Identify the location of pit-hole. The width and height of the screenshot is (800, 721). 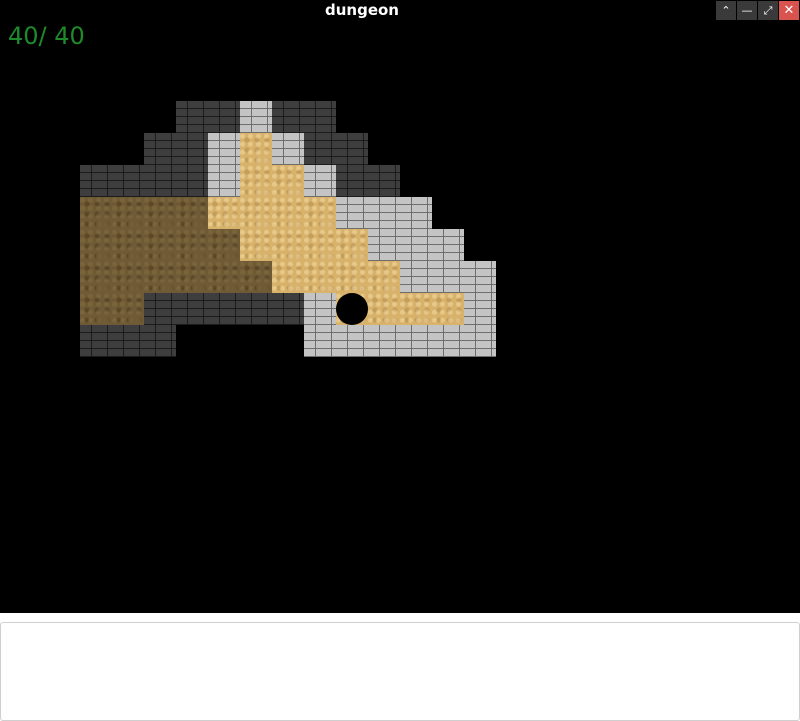
(352, 309).